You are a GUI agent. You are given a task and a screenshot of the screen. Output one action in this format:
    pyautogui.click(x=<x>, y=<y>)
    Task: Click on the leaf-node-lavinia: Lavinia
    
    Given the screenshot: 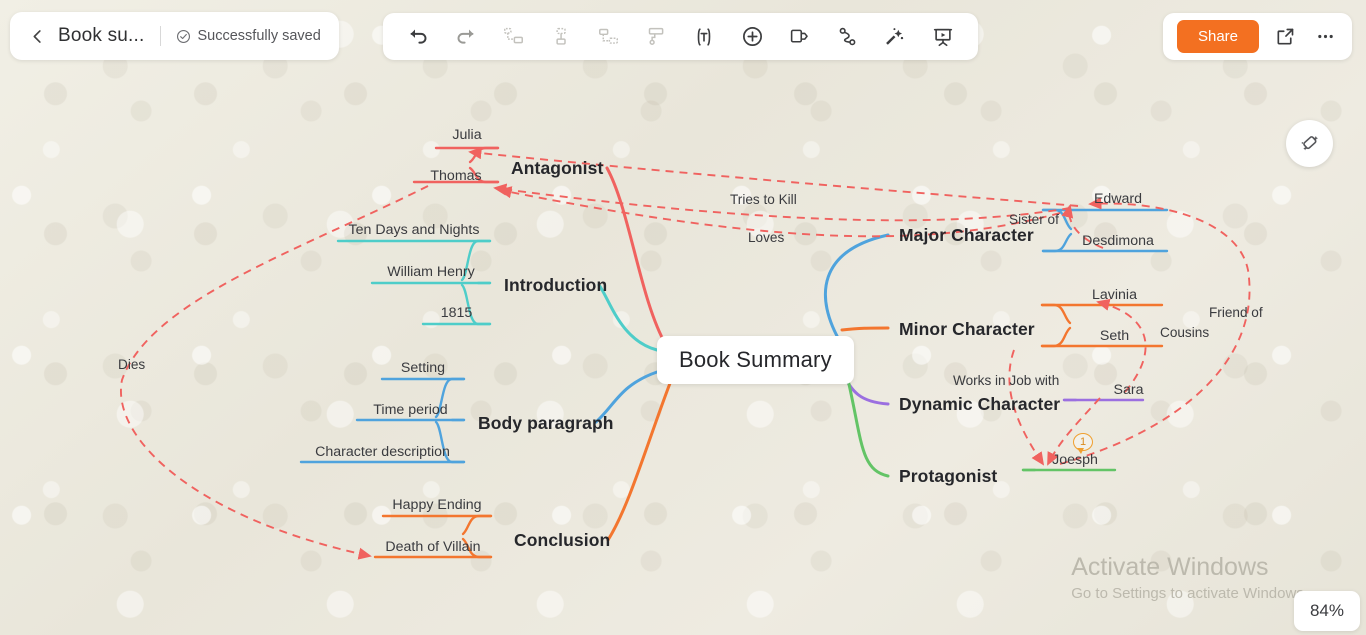 What is the action you would take?
    pyautogui.click(x=1114, y=295)
    